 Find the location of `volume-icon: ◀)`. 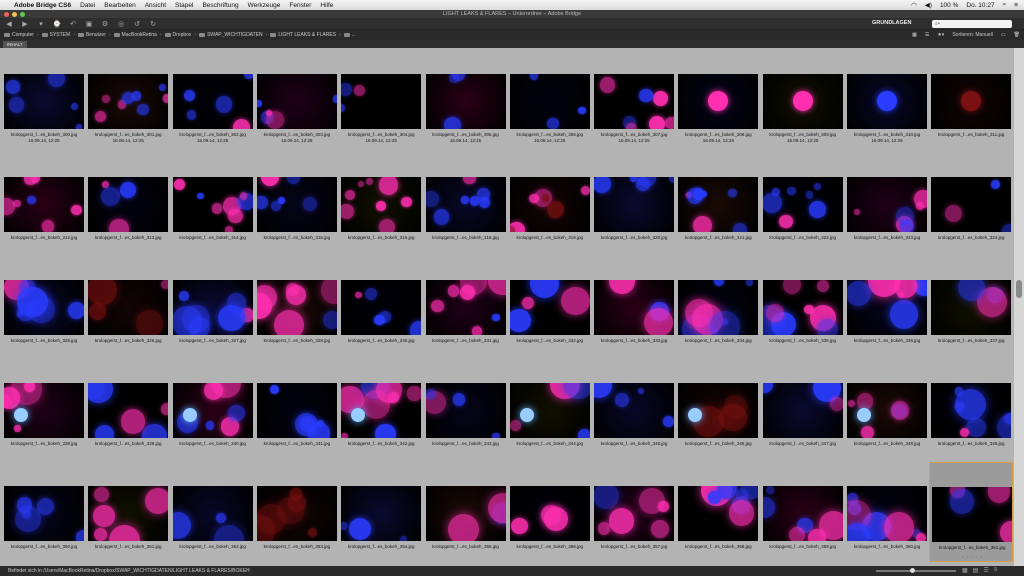

volume-icon: ◀) is located at coordinates (928, 5).